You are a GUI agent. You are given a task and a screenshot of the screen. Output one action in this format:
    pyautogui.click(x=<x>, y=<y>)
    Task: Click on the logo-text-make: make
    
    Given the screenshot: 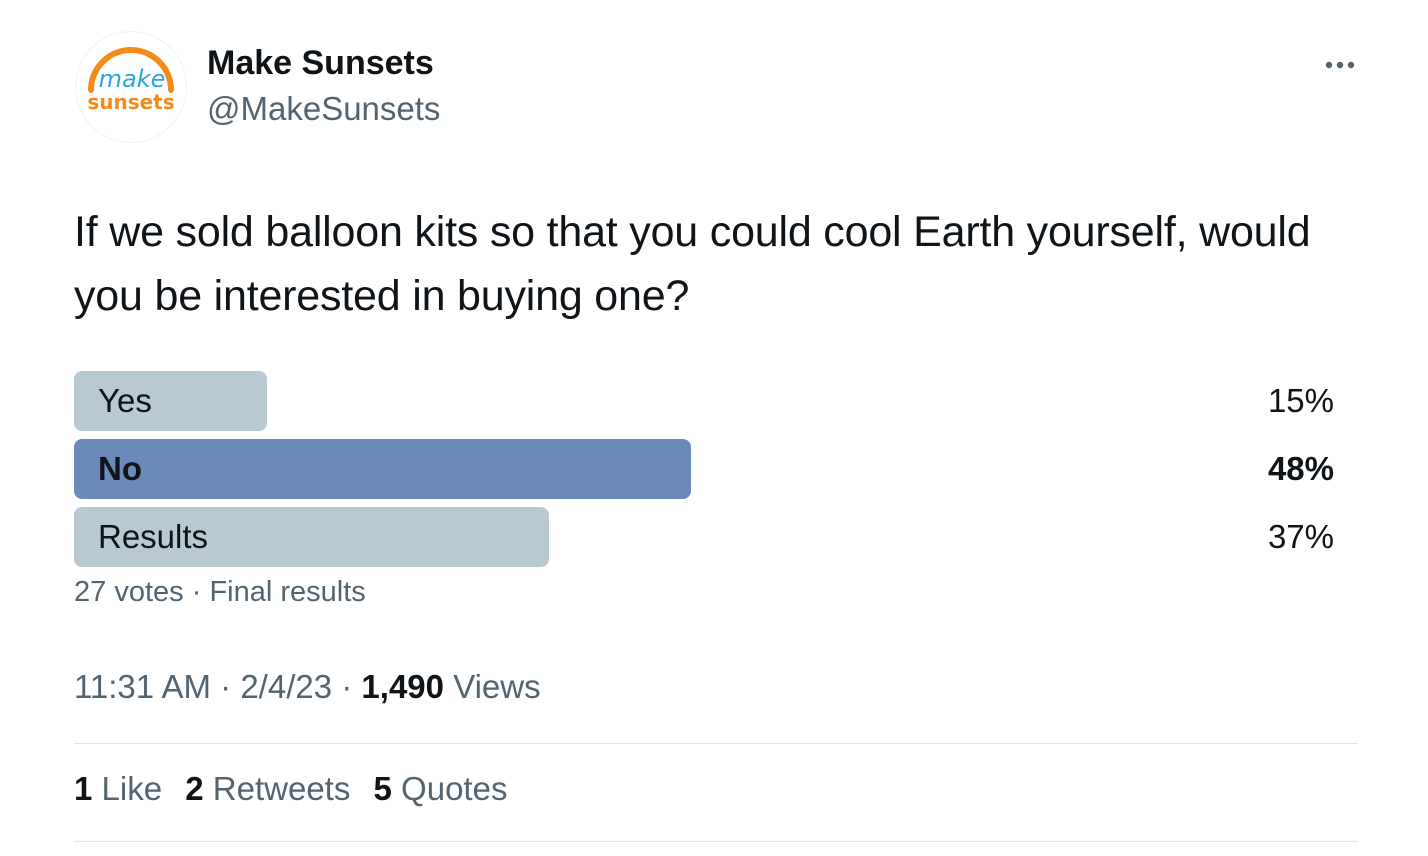 What is the action you would take?
    pyautogui.click(x=132, y=79)
    